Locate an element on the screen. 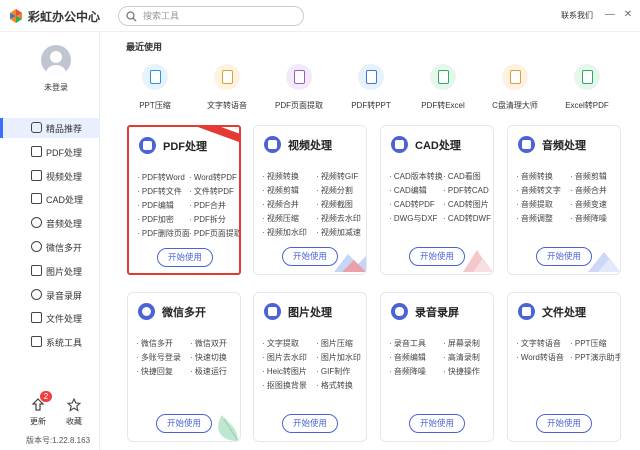  feature-link: · CAD看图 is located at coordinates (462, 176).